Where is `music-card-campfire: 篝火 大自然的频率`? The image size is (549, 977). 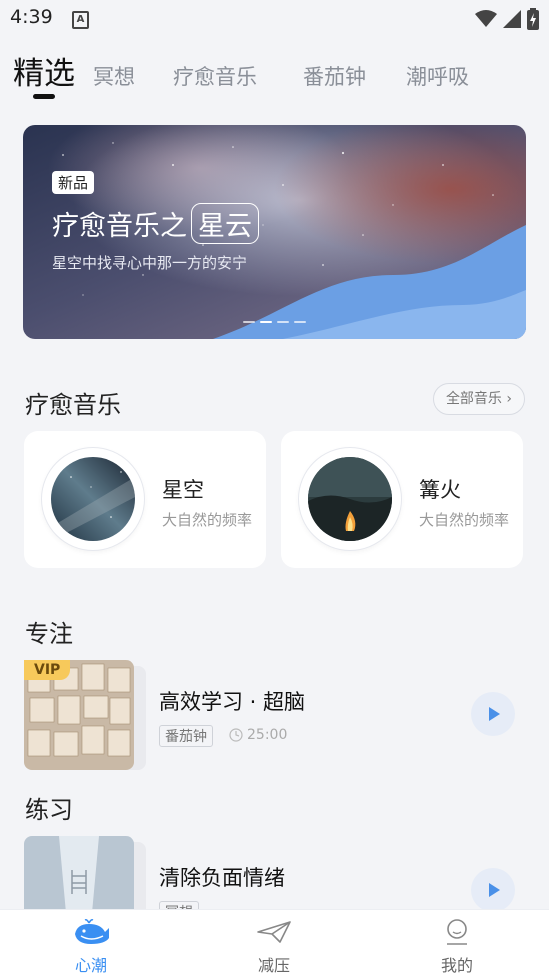 music-card-campfire: 篝火 大自然的频率 is located at coordinates (402, 499).